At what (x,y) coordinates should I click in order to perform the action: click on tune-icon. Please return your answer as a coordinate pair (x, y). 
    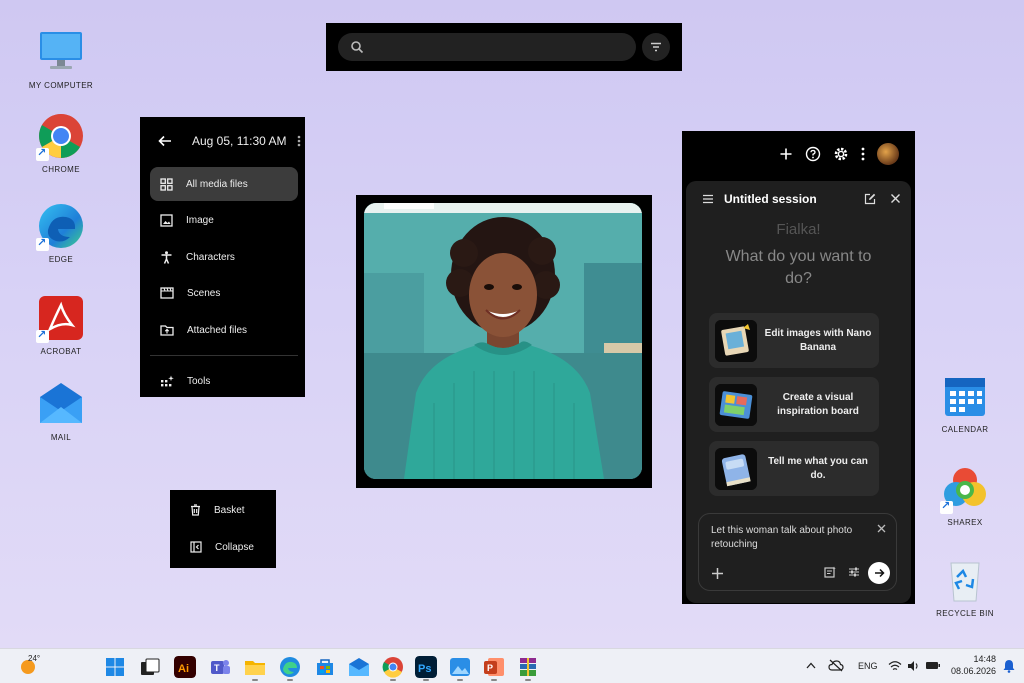
    Looking at the image, I should click on (854, 572).